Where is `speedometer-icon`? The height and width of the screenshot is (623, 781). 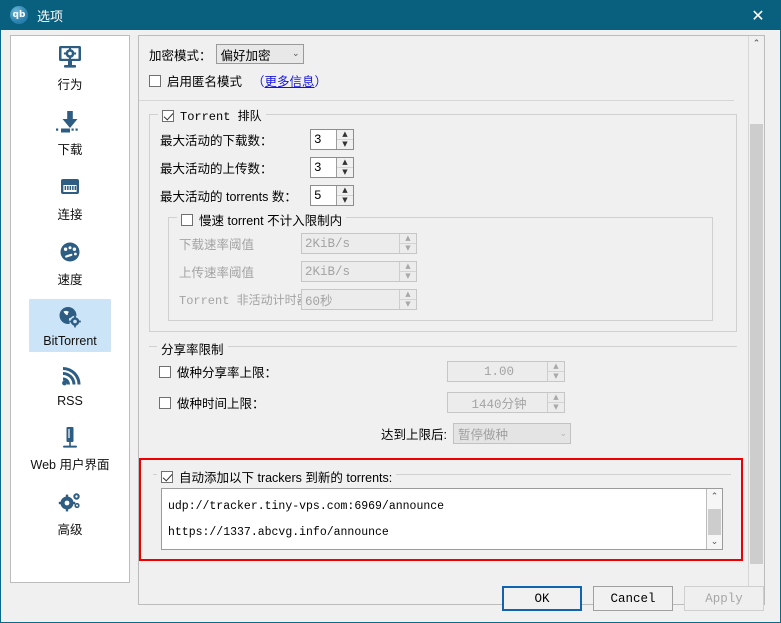
speedometer-icon is located at coordinates (70, 252).